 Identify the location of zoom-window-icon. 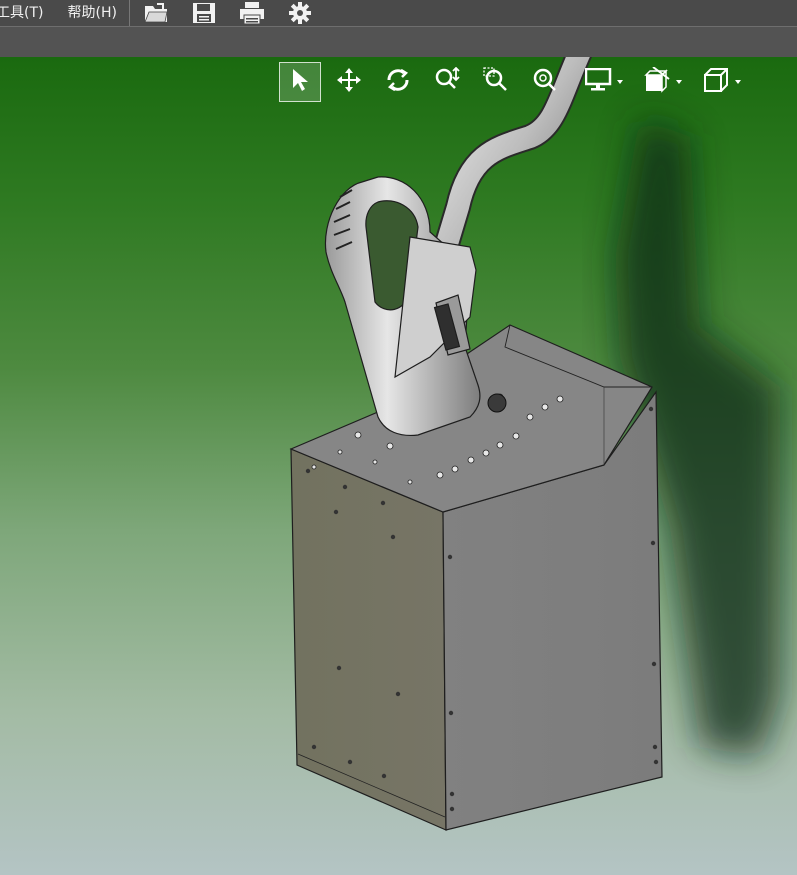
(496, 82).